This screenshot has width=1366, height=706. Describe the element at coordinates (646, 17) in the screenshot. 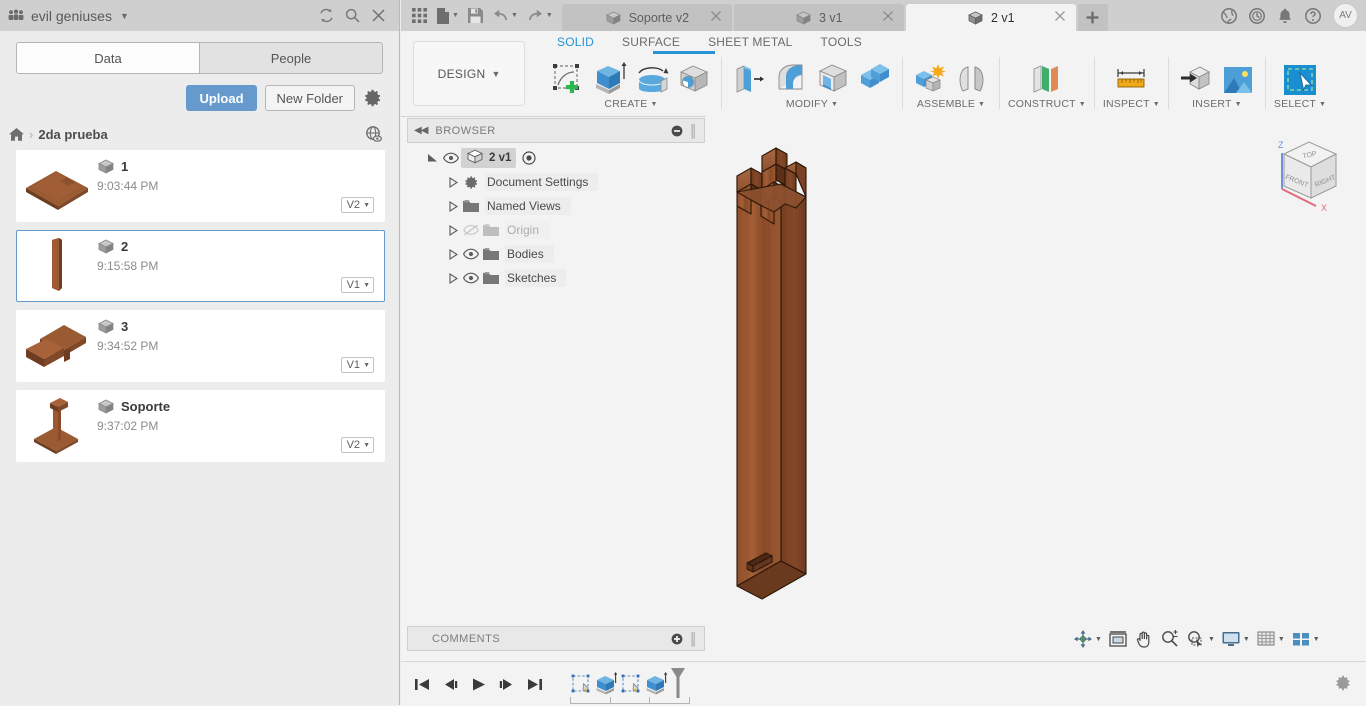

I see `document-tab-soporte-v2: Soporte v2` at that location.